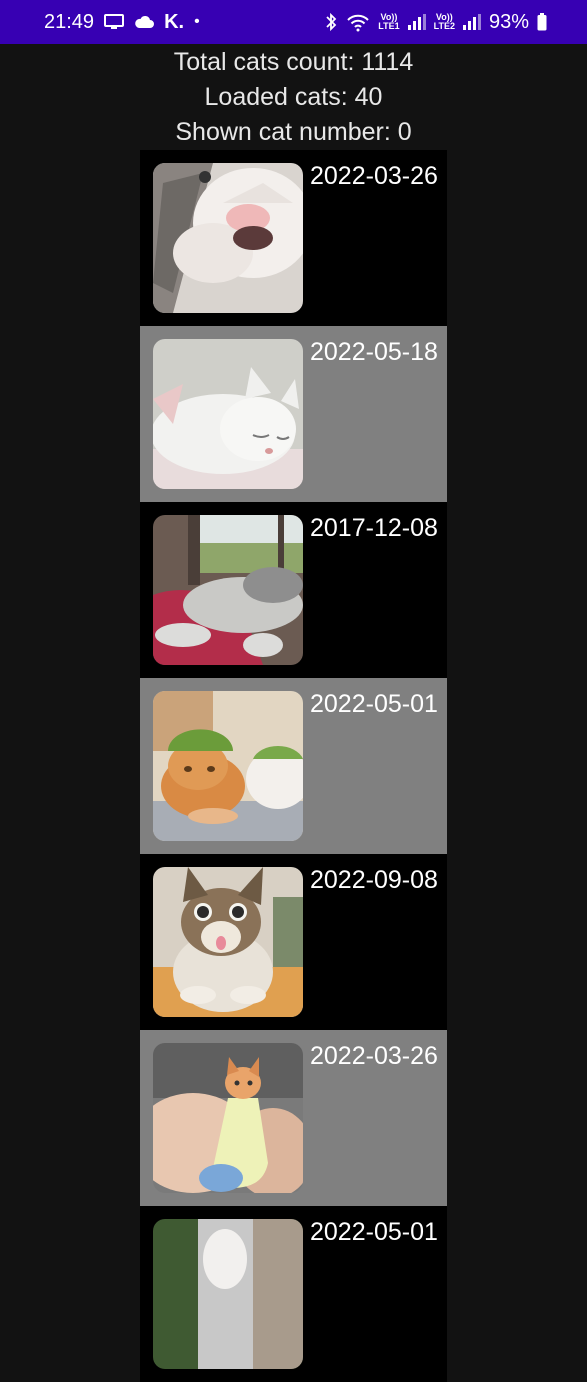 The image size is (587, 1382). Describe the element at coordinates (69, 21) in the screenshot. I see `status-time: 21:49` at that location.